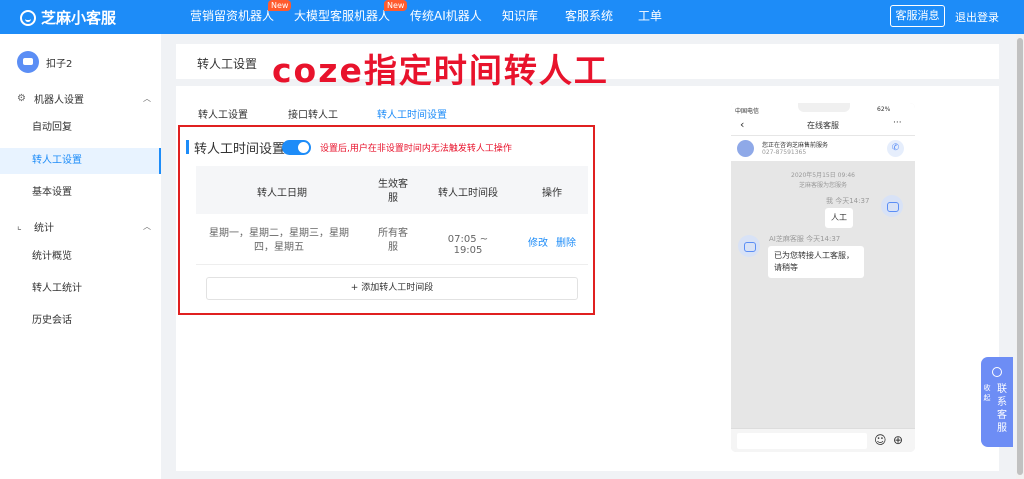 Image resolution: width=1024 pixels, height=479 pixels. What do you see at coordinates (80, 193) in the screenshot?
I see `sidebar-item-basic-settings: 基本设置` at bounding box center [80, 193].